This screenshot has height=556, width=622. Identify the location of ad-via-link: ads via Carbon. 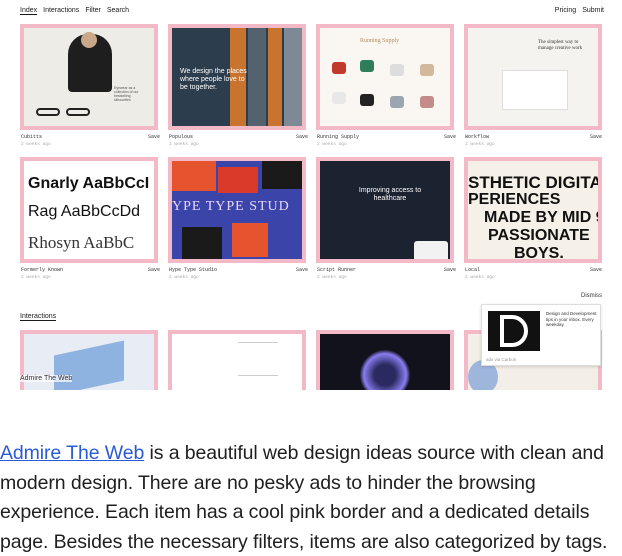
(501, 359).